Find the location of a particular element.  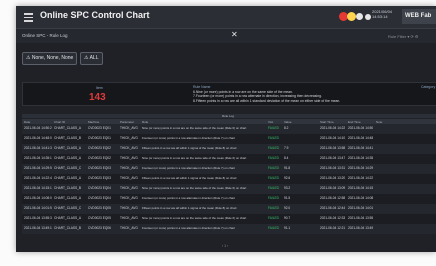

cell-machine: CVD0023 EQ02 is located at coordinates (102, 159).